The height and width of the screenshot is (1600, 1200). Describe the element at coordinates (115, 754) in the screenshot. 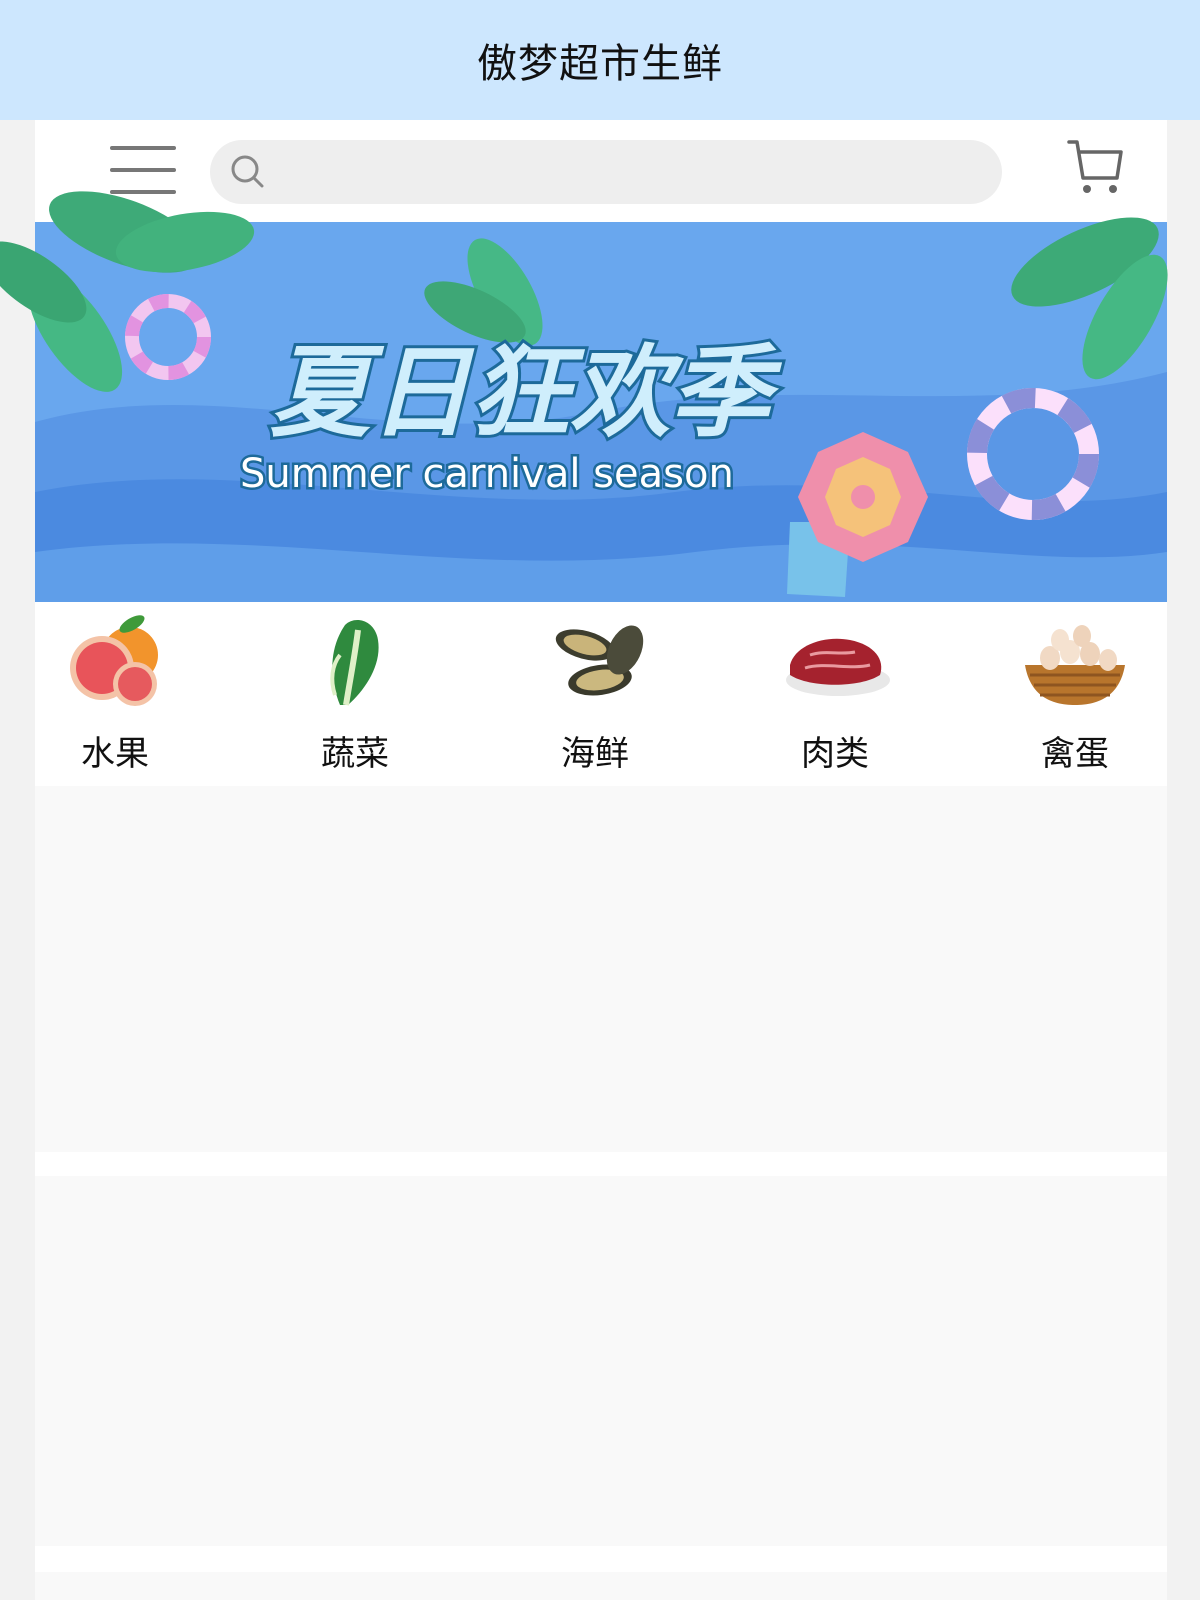

I see `category-label: 水果` at that location.